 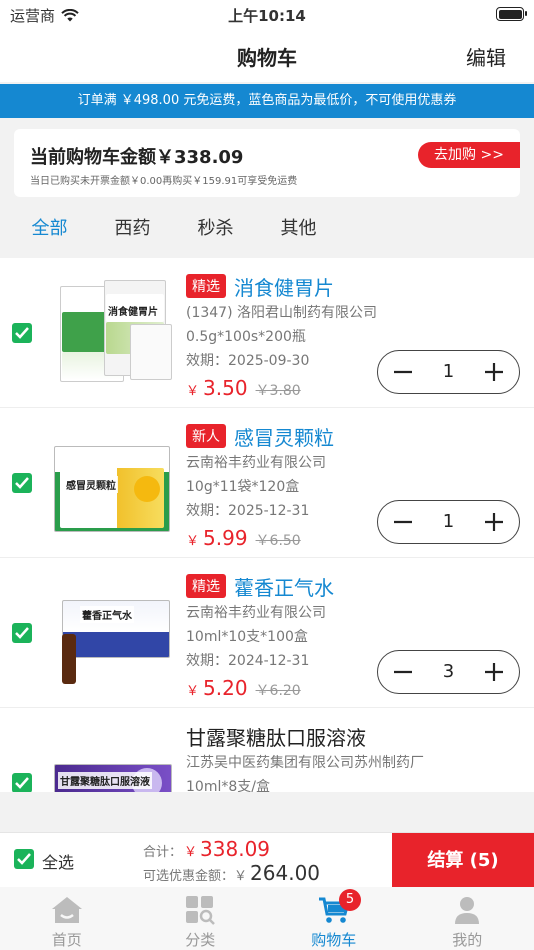 I want to click on page-title: 购物车, so click(x=267, y=58).